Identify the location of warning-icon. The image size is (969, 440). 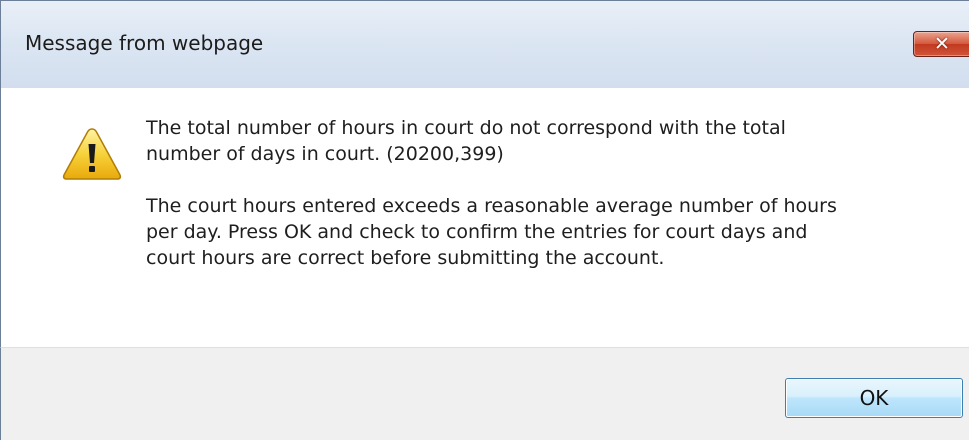
(92, 154).